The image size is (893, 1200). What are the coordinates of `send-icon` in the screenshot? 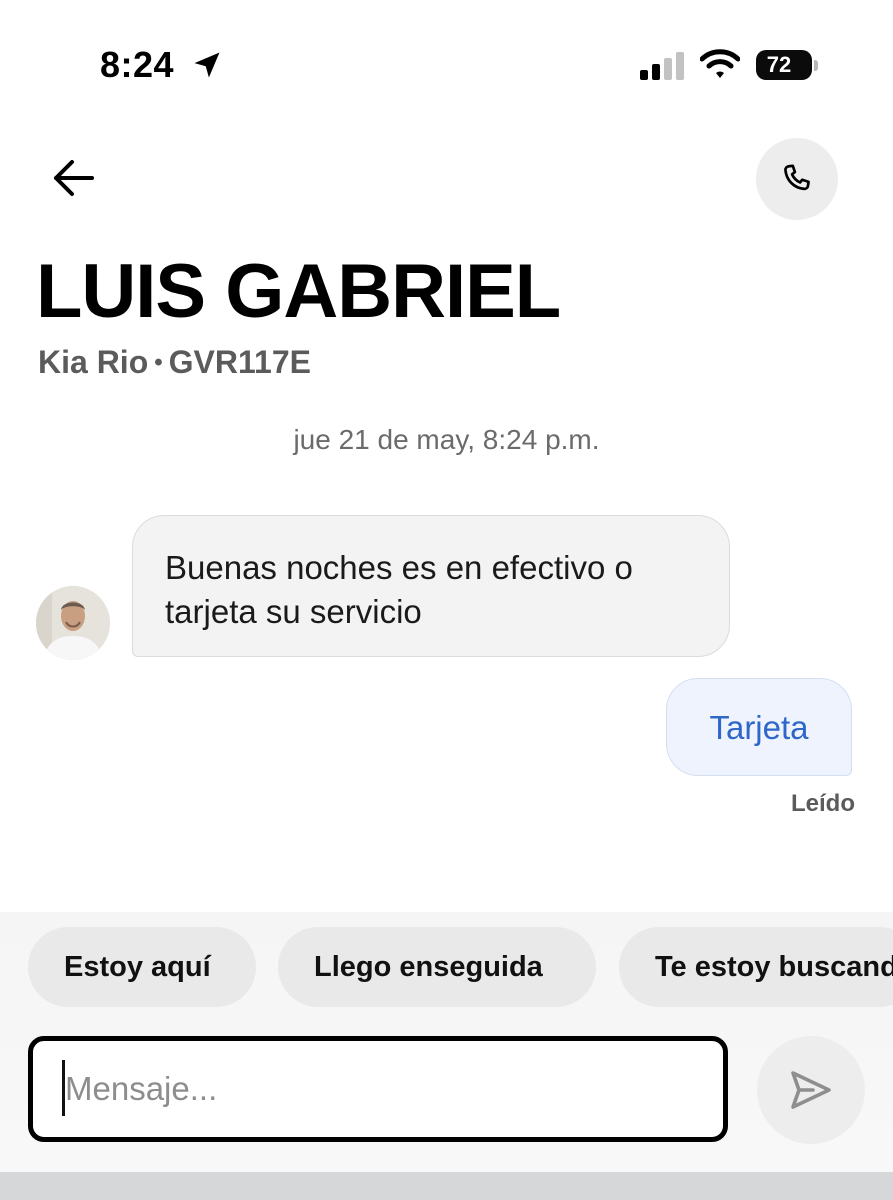 It's located at (811, 1090).